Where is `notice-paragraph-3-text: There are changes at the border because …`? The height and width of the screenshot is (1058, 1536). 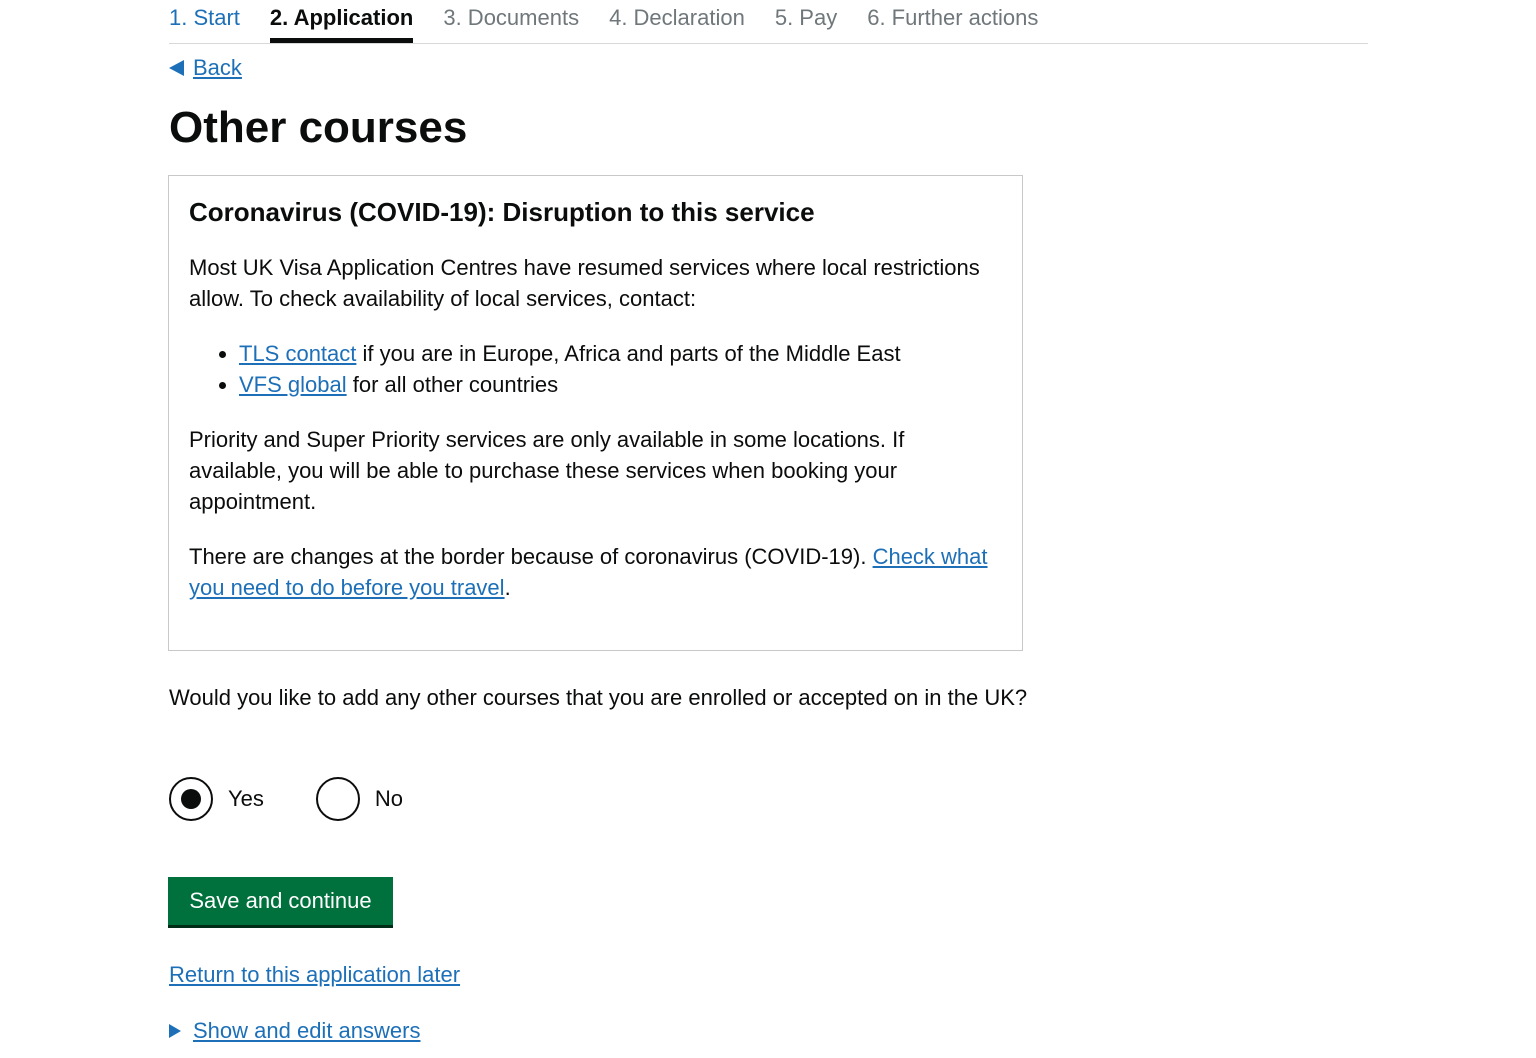 notice-paragraph-3-text: There are changes at the border because … is located at coordinates (531, 556).